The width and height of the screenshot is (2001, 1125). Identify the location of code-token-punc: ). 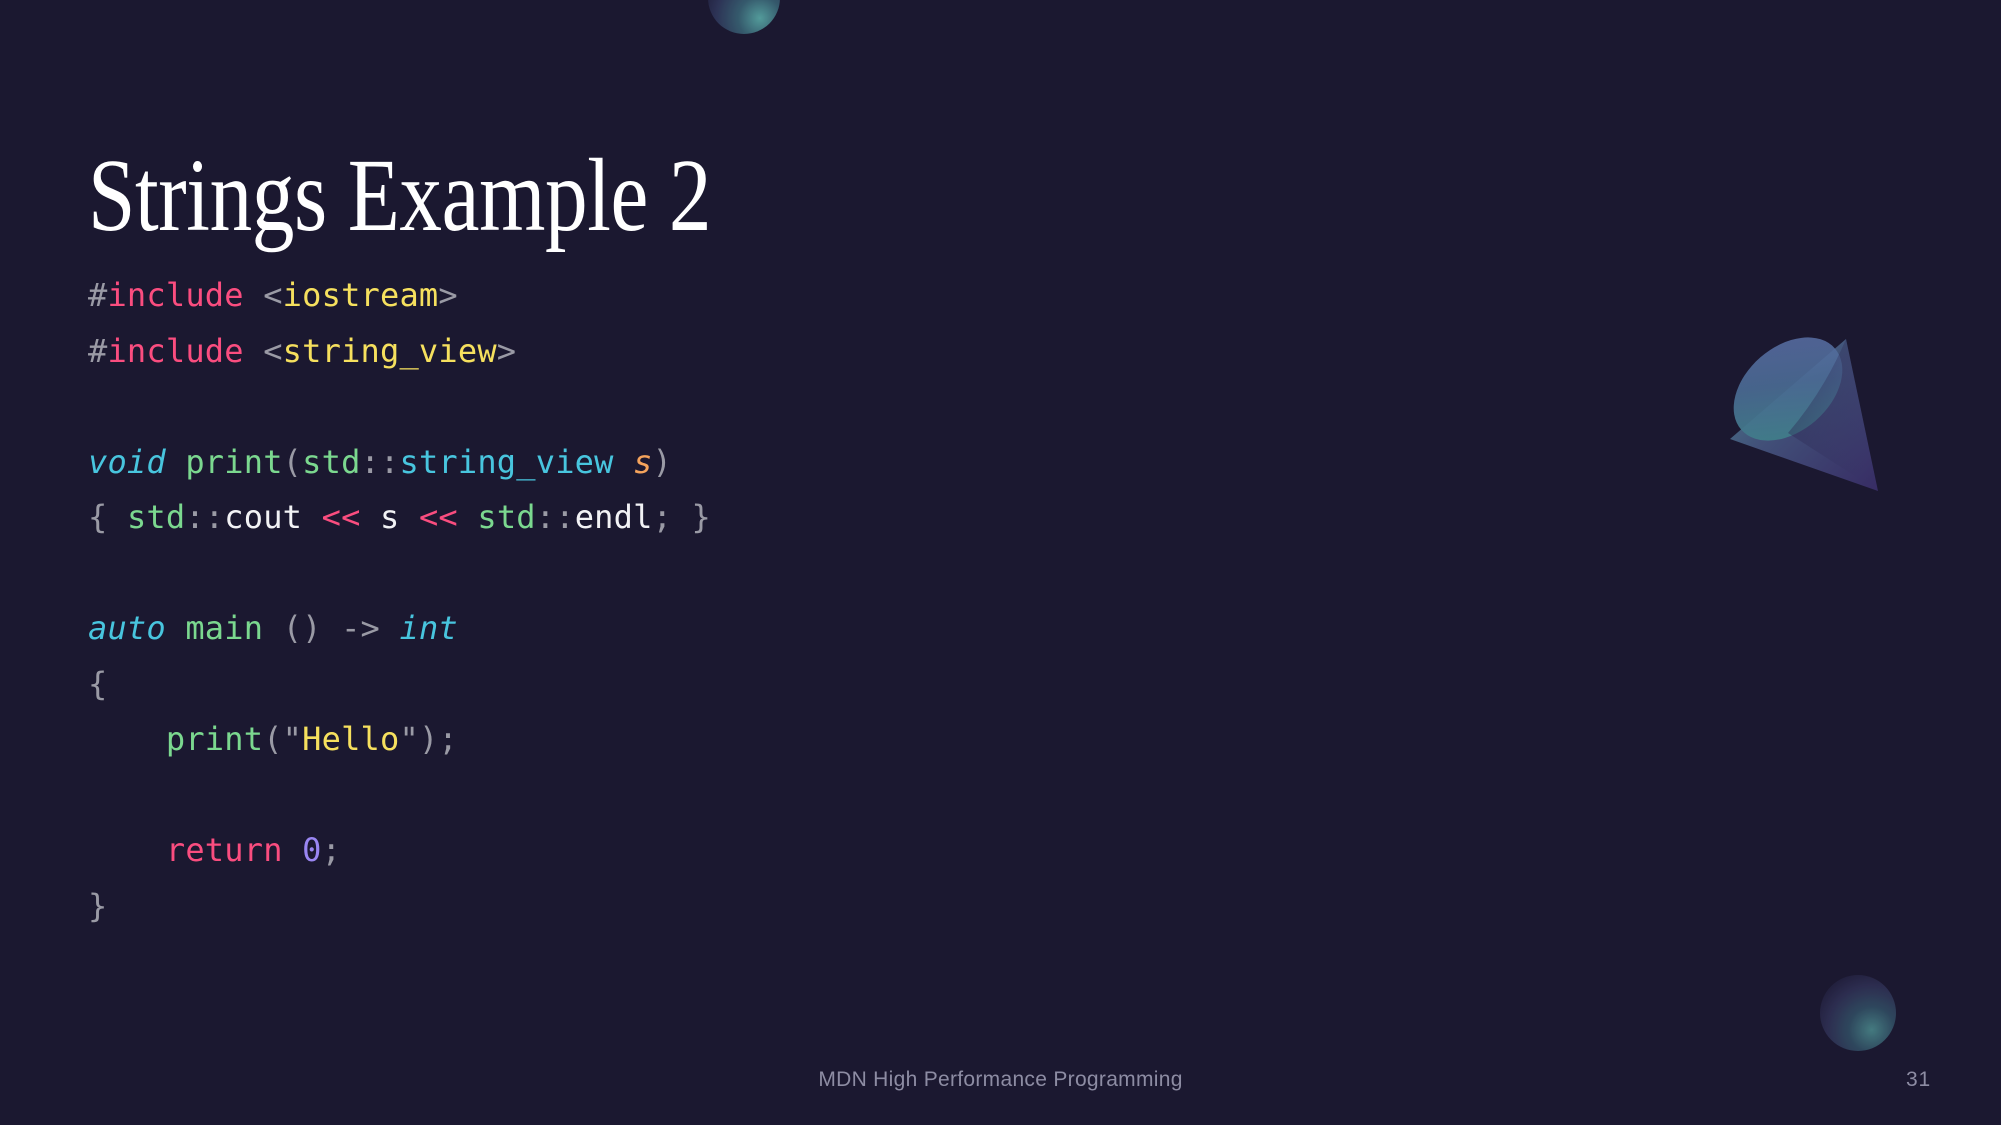
(662, 461).